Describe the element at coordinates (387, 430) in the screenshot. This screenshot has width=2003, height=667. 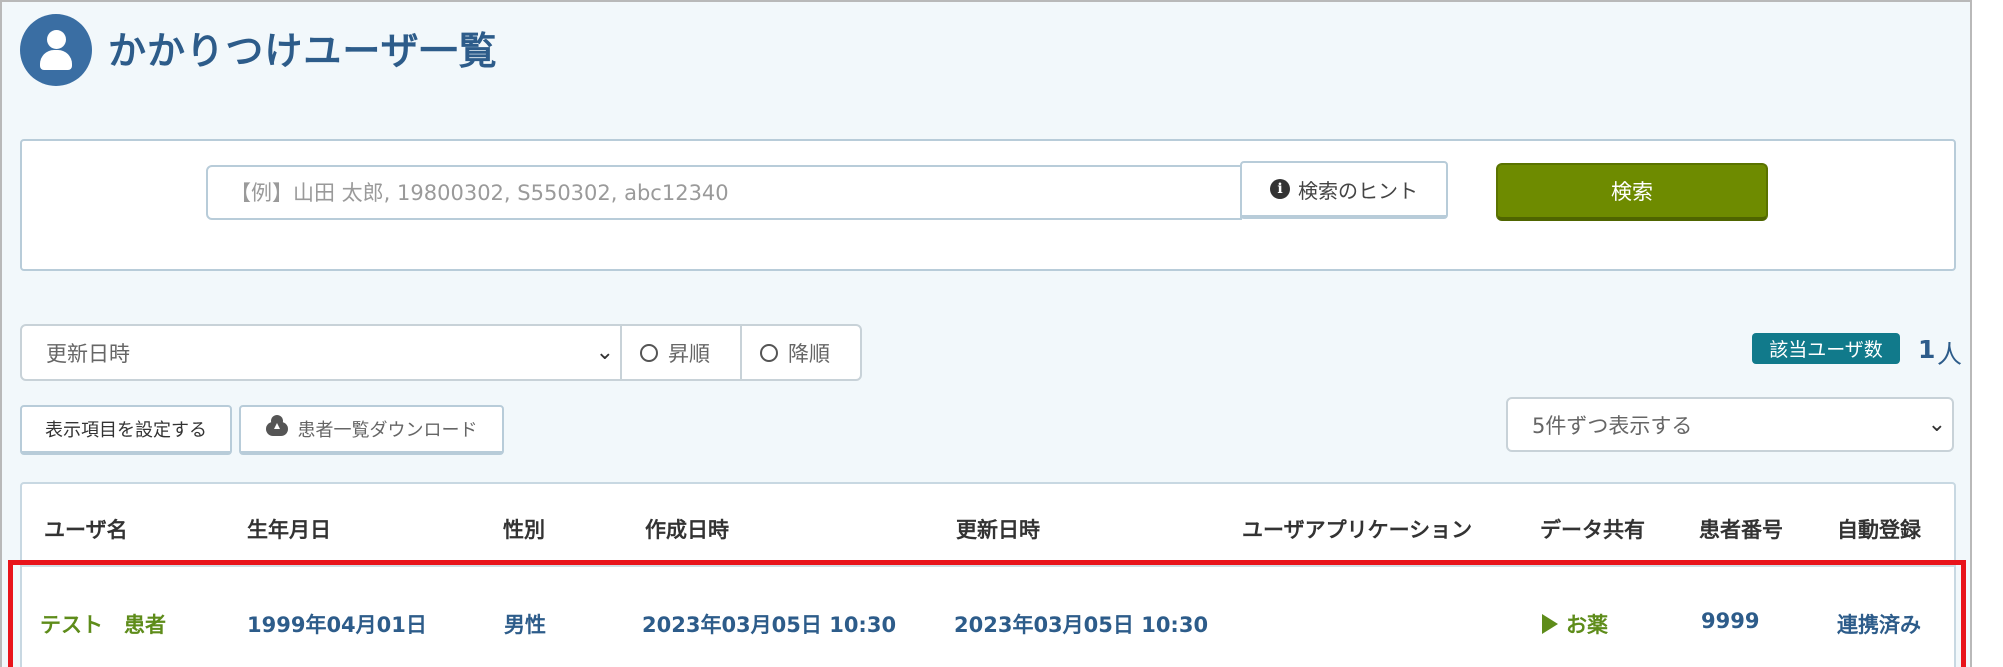
I see `download-label: 患者一覧ダウンロード` at that location.